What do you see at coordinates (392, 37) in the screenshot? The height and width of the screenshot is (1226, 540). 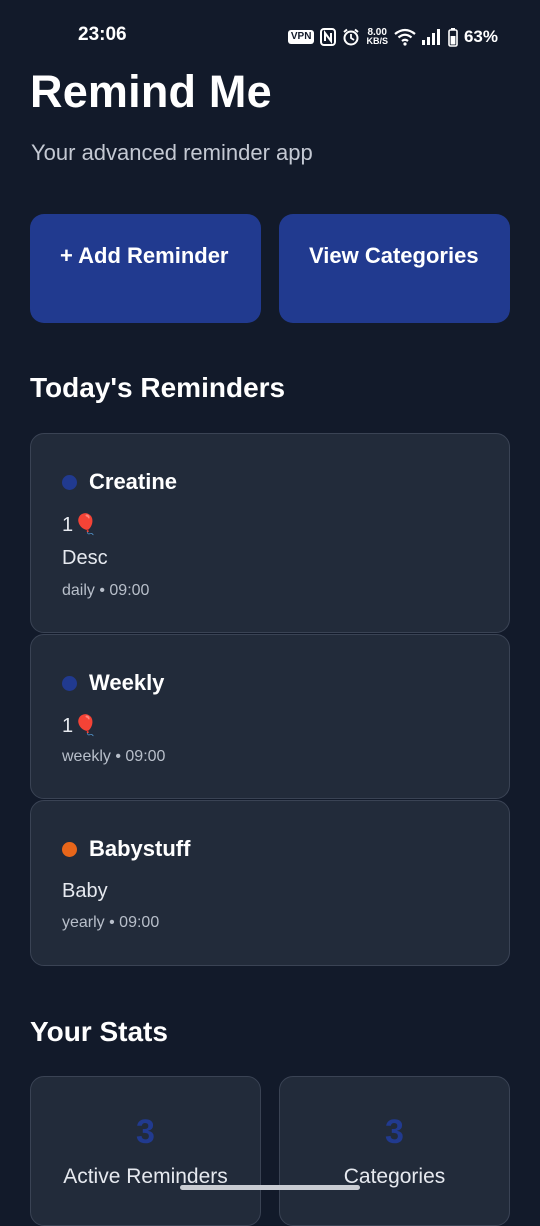 I see `status-icons: VPN 8.00 KB/S 63%` at bounding box center [392, 37].